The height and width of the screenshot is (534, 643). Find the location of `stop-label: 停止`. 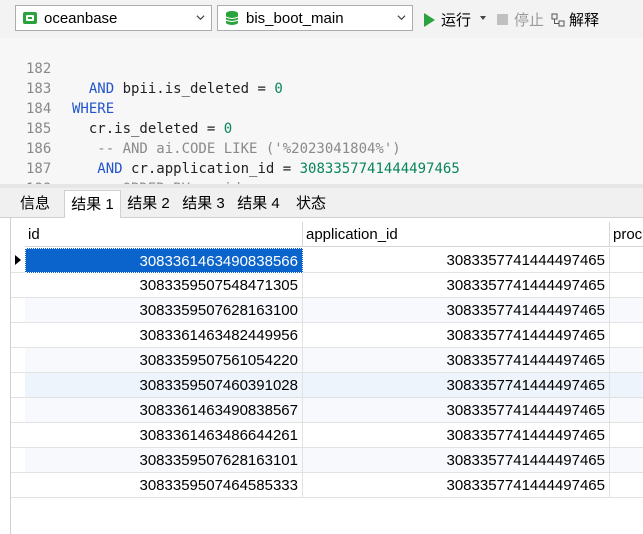

stop-label: 停止 is located at coordinates (529, 20).